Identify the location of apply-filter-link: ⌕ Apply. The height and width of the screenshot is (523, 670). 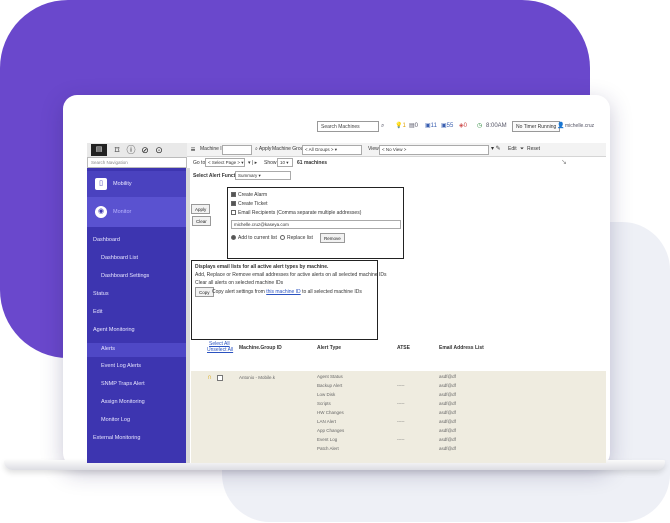
(263, 149).